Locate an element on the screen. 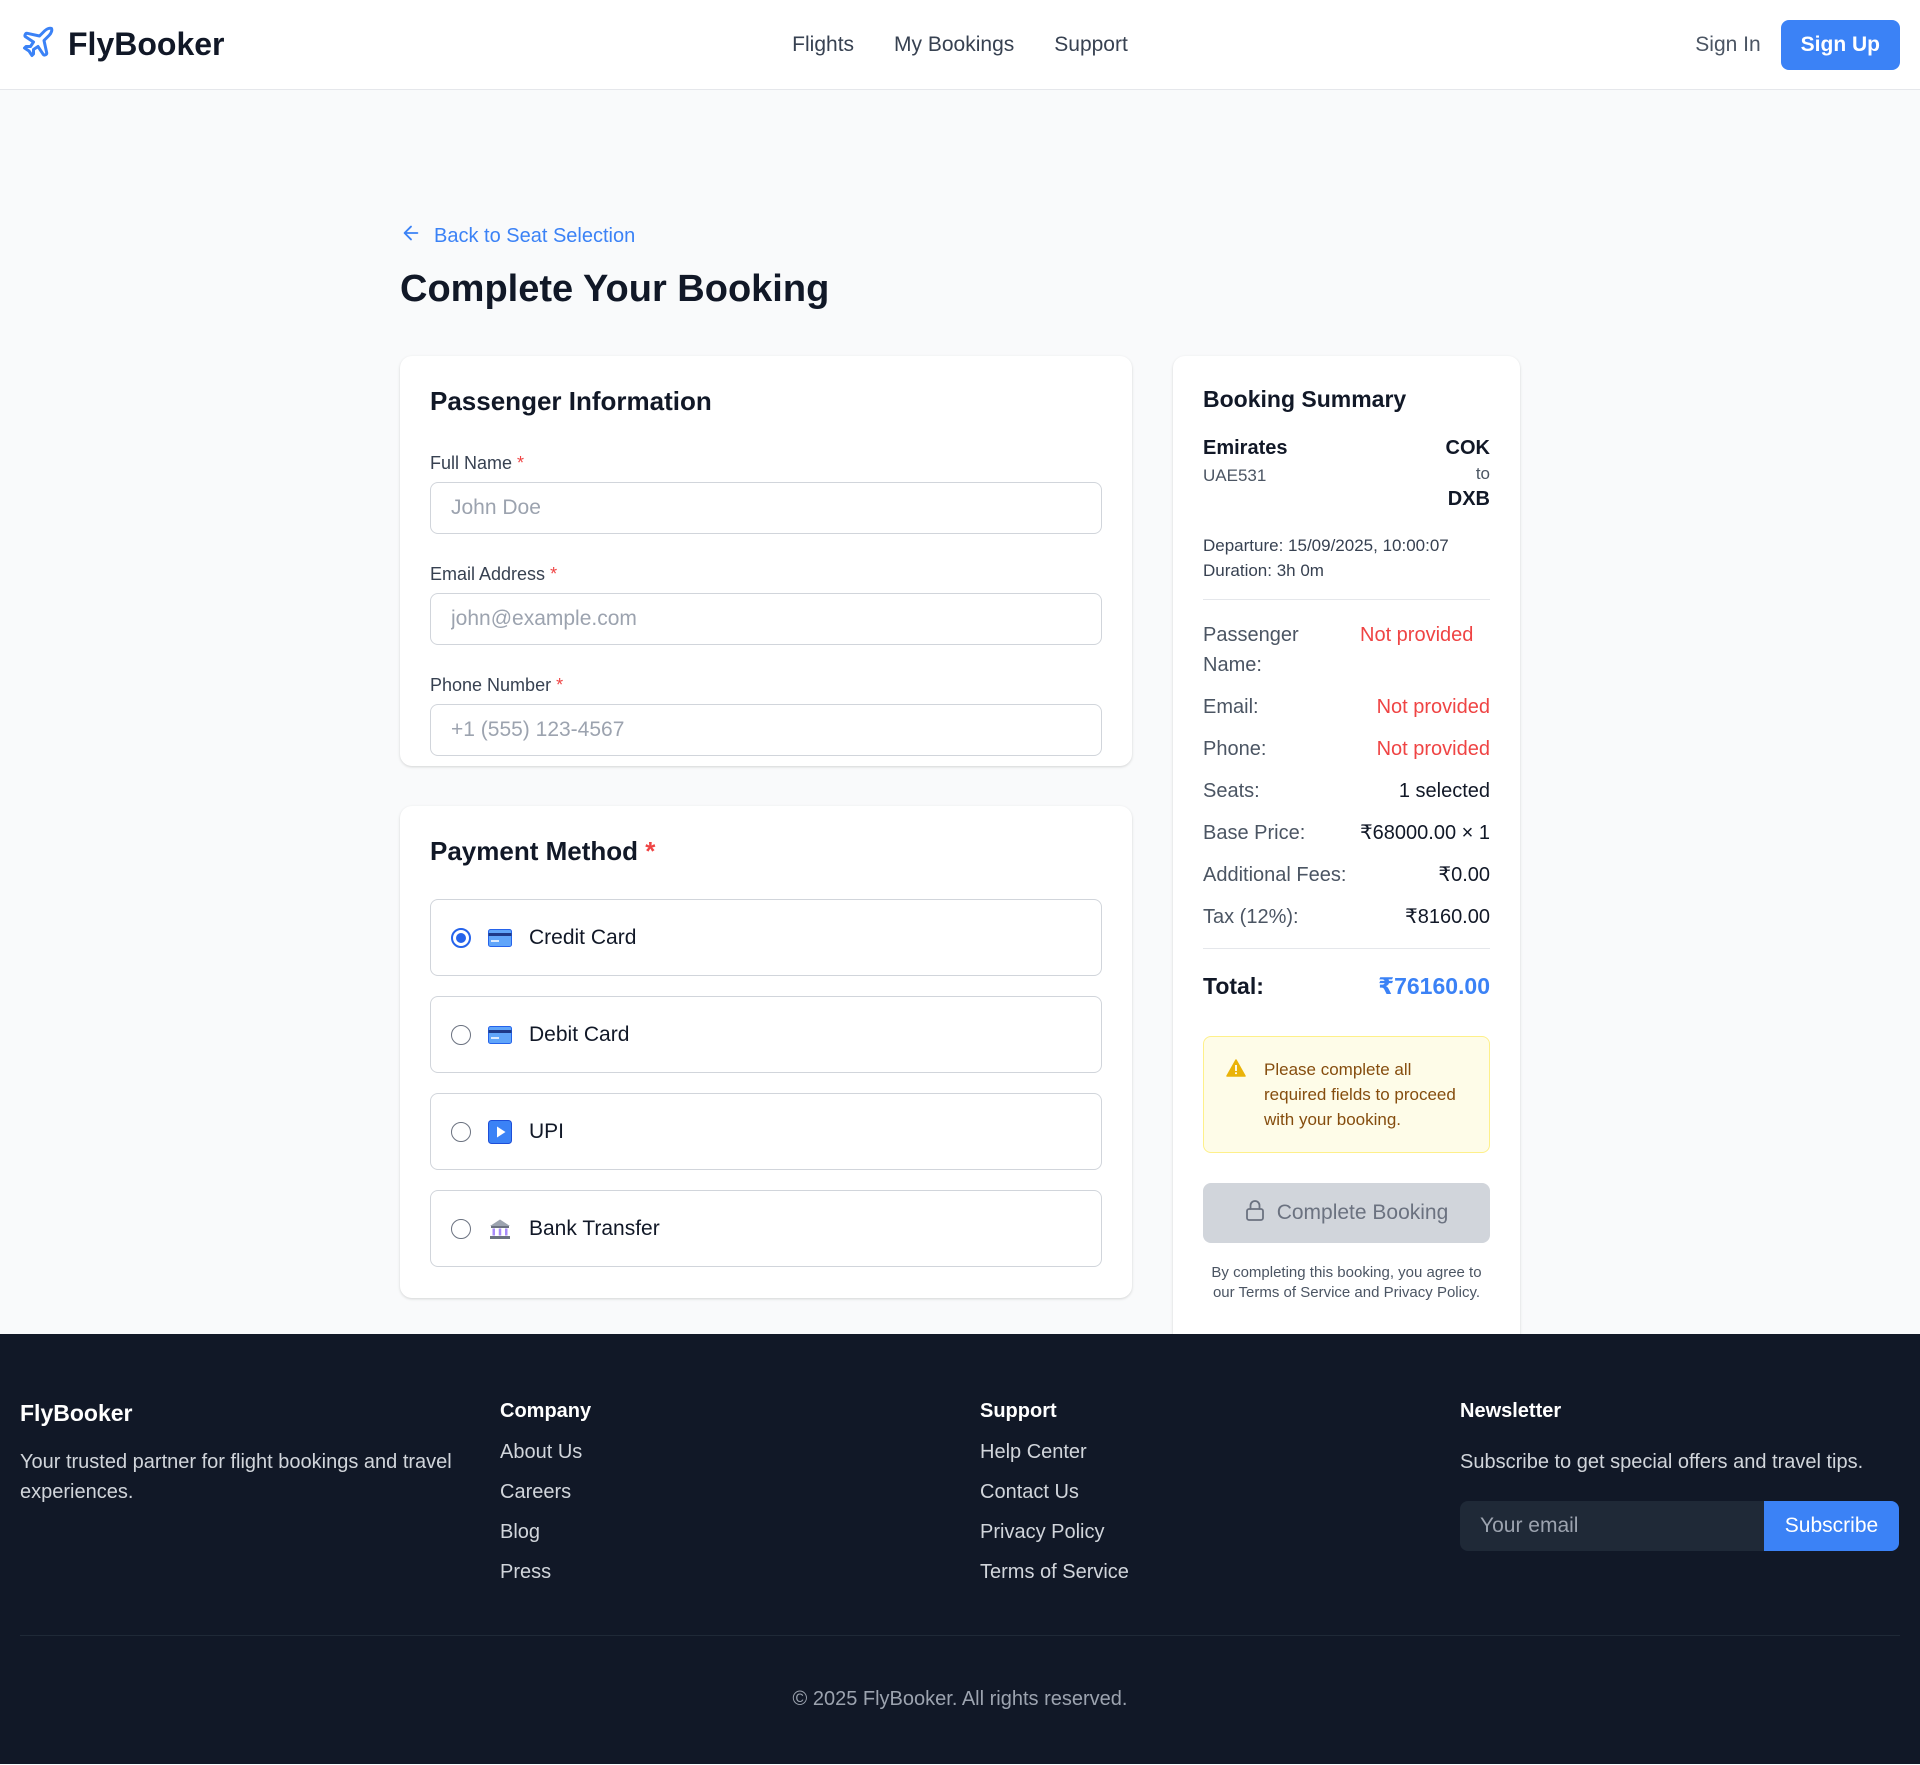 This screenshot has height=1765, width=1920. copyright: © 2025 FlyBooker. All rights reserved. is located at coordinates (960, 1699).